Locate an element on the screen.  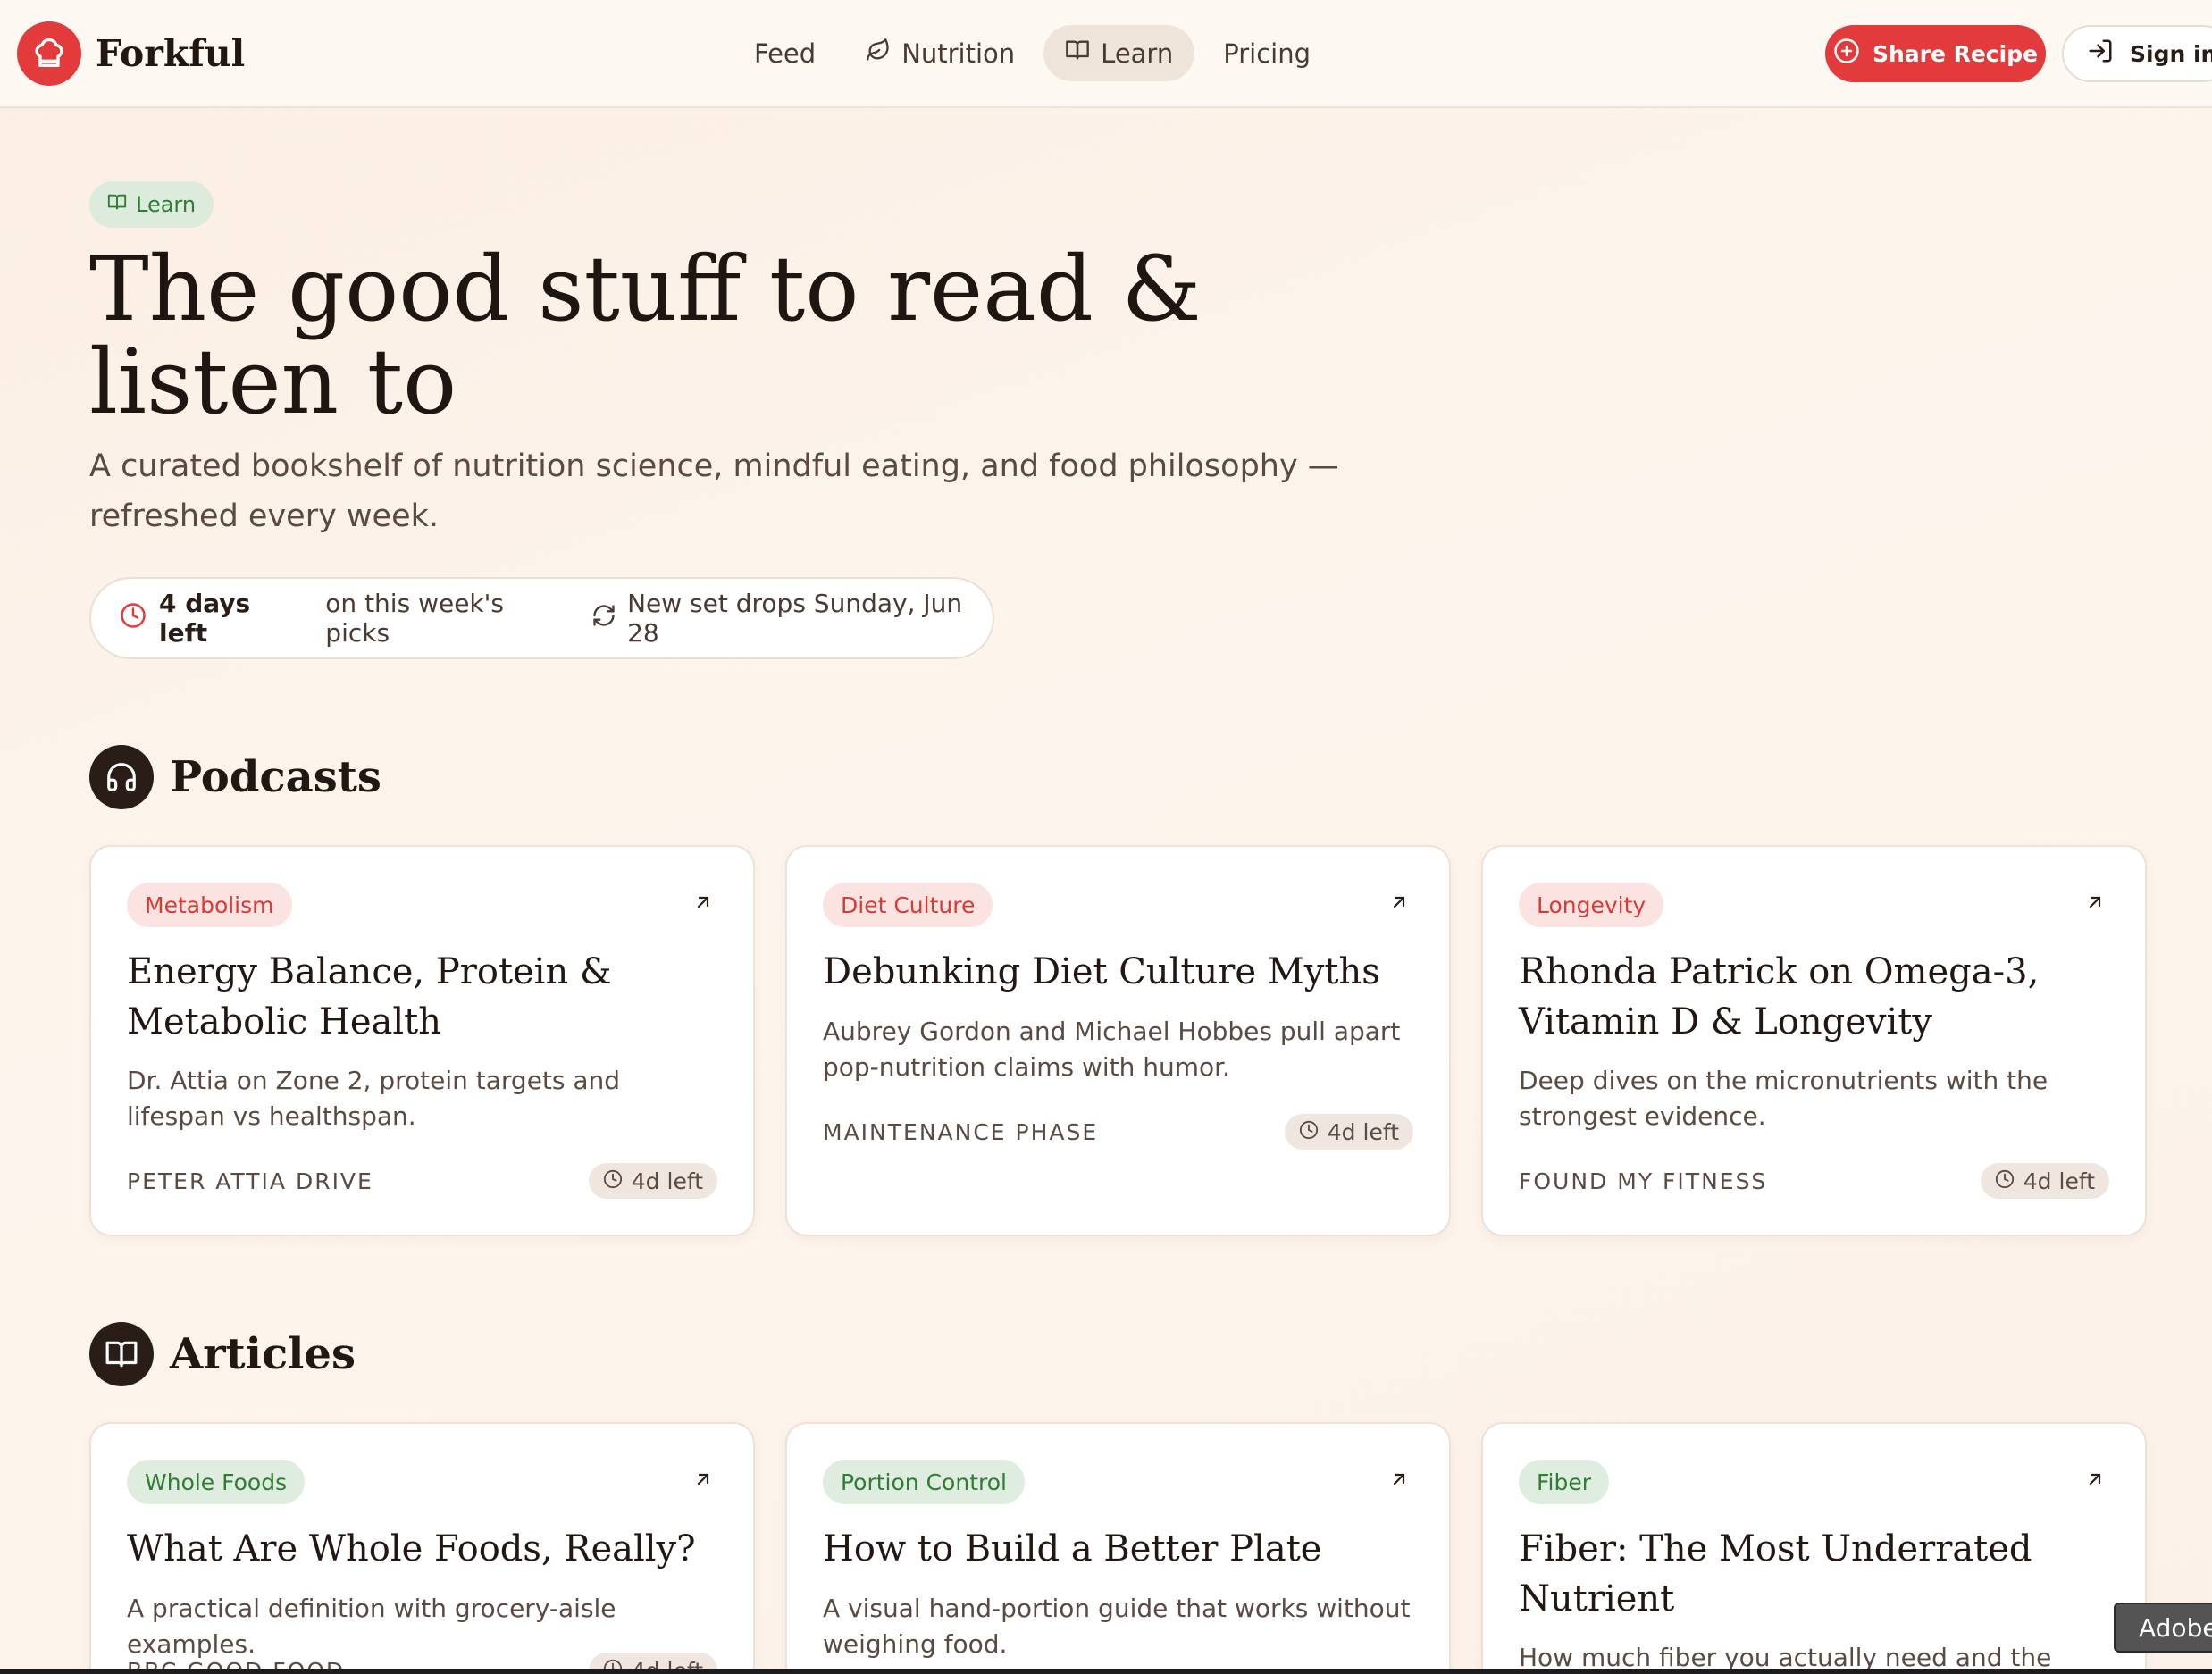
card-title: Debunking Diet Culture Myths is located at coordinates (1101, 971).